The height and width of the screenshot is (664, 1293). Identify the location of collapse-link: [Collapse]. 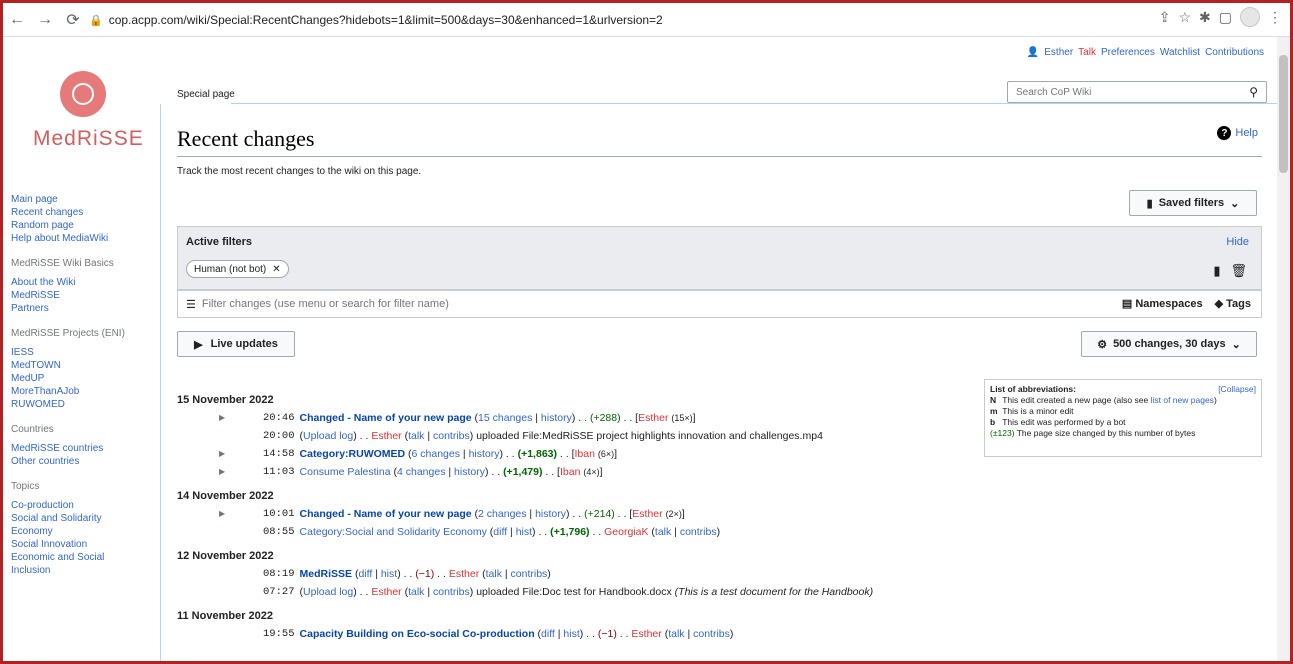
(1237, 389).